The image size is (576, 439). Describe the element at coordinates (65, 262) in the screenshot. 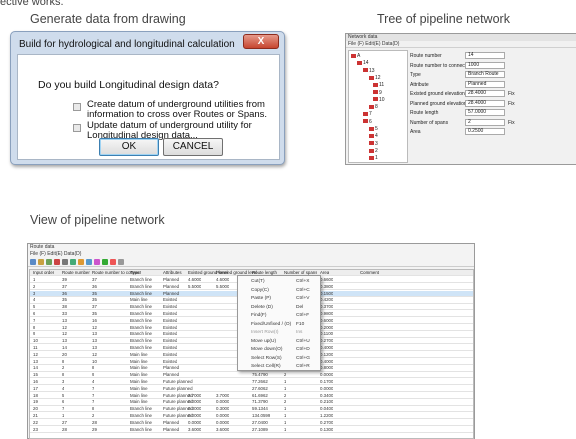

I see `copy-icon` at that location.